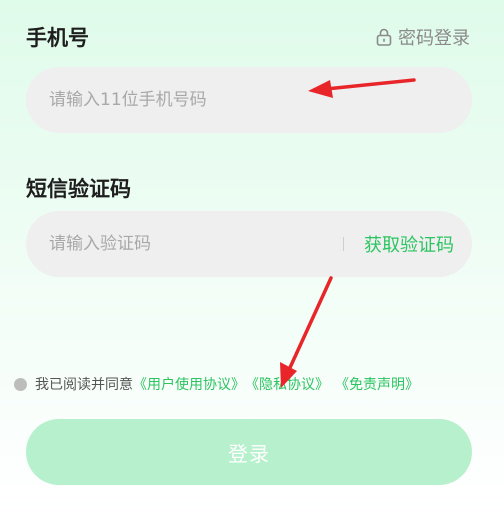  What do you see at coordinates (20, 384) in the screenshot?
I see `agree-radio` at bounding box center [20, 384].